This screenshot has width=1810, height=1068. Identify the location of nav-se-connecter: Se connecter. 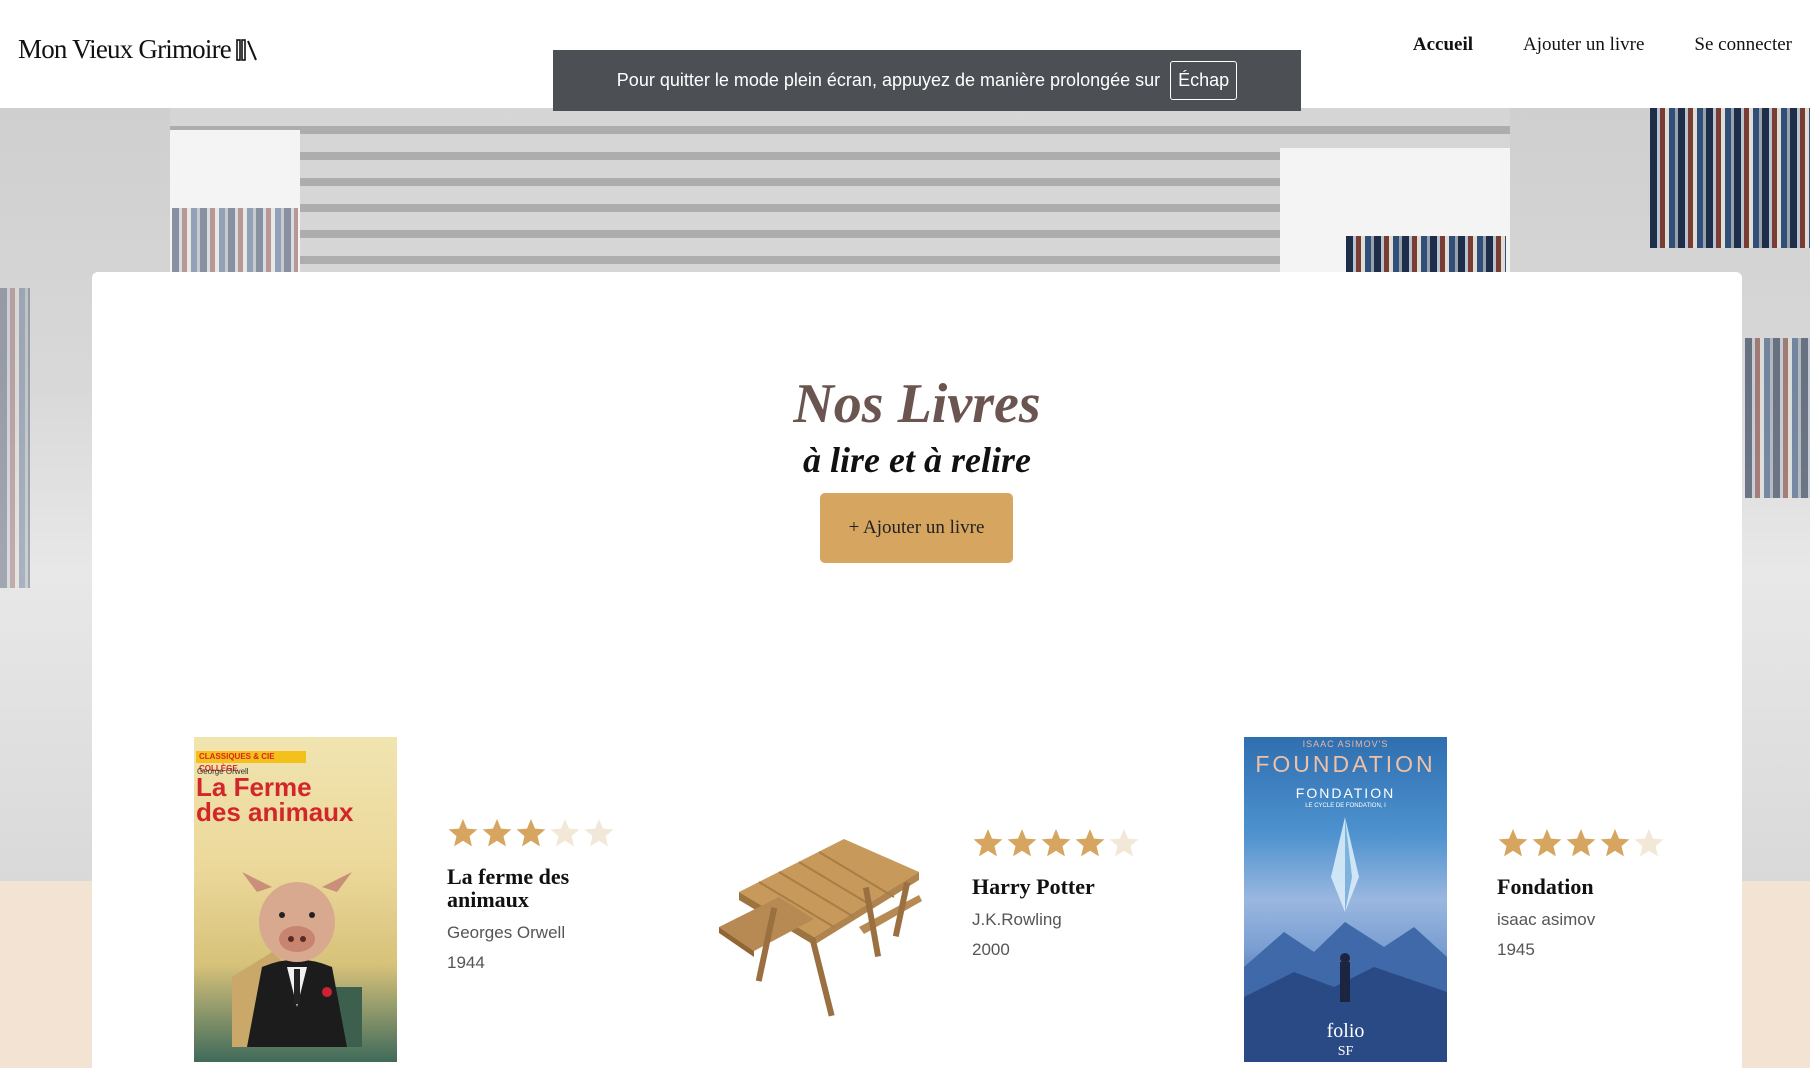
(1743, 45).